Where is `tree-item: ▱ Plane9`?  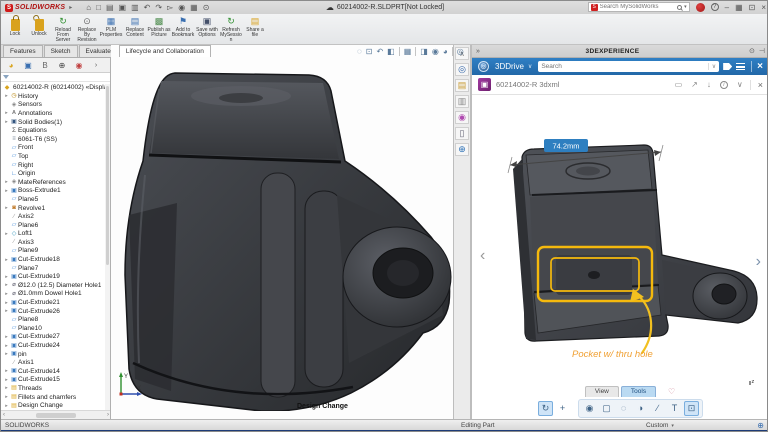 tree-item: ▱ Plane9 is located at coordinates (56, 251).